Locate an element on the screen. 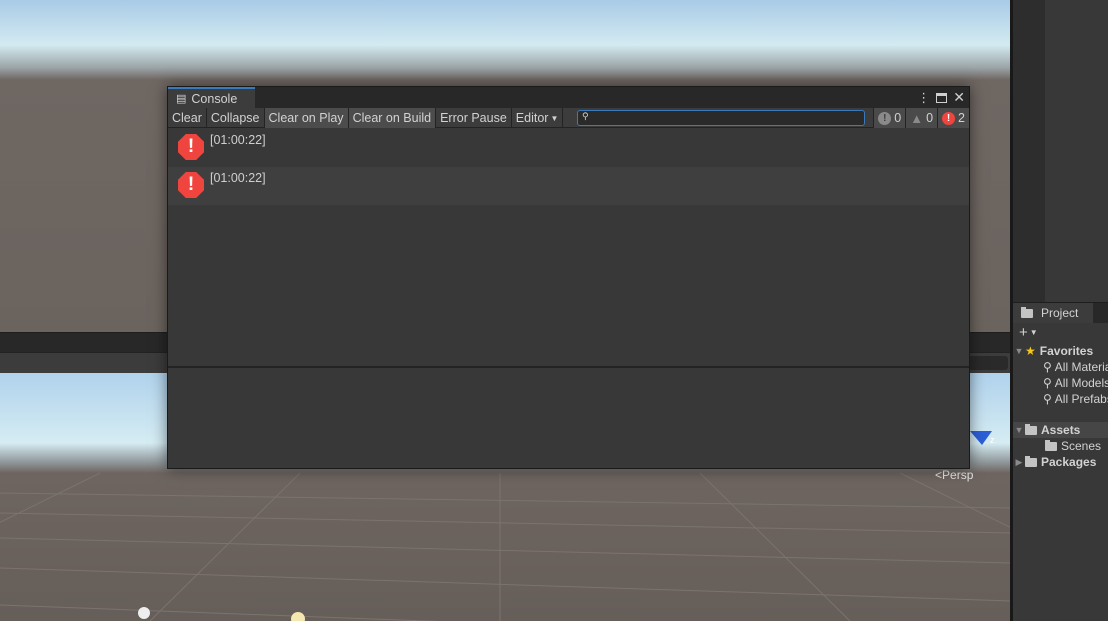 The width and height of the screenshot is (1108, 621). collapse-button: Collapse is located at coordinates (236, 118).